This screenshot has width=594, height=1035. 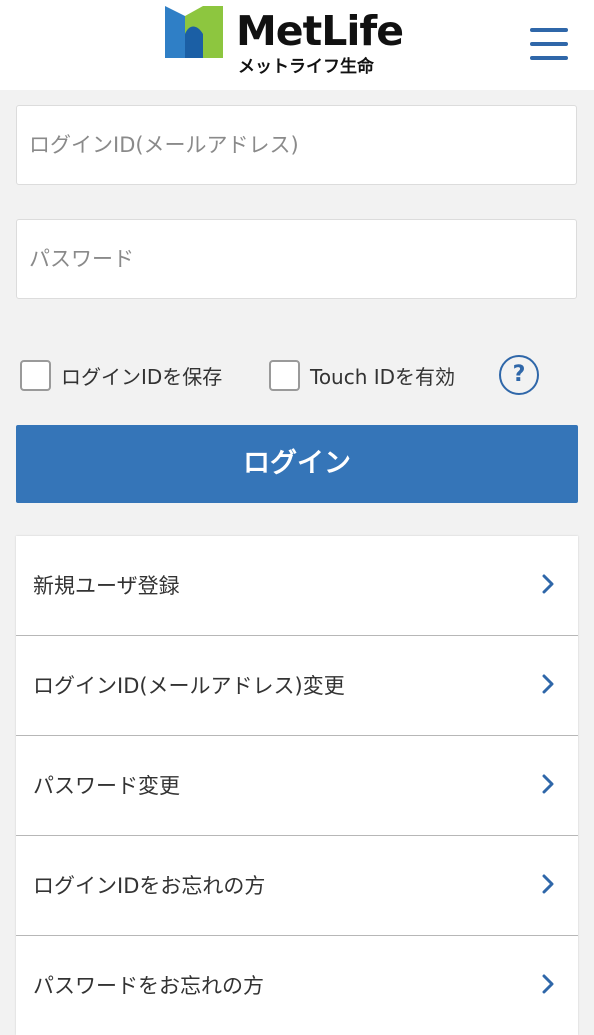 I want to click on login-options: ログインIDを保存 Touch IDを有効 ?, so click(x=297, y=375).